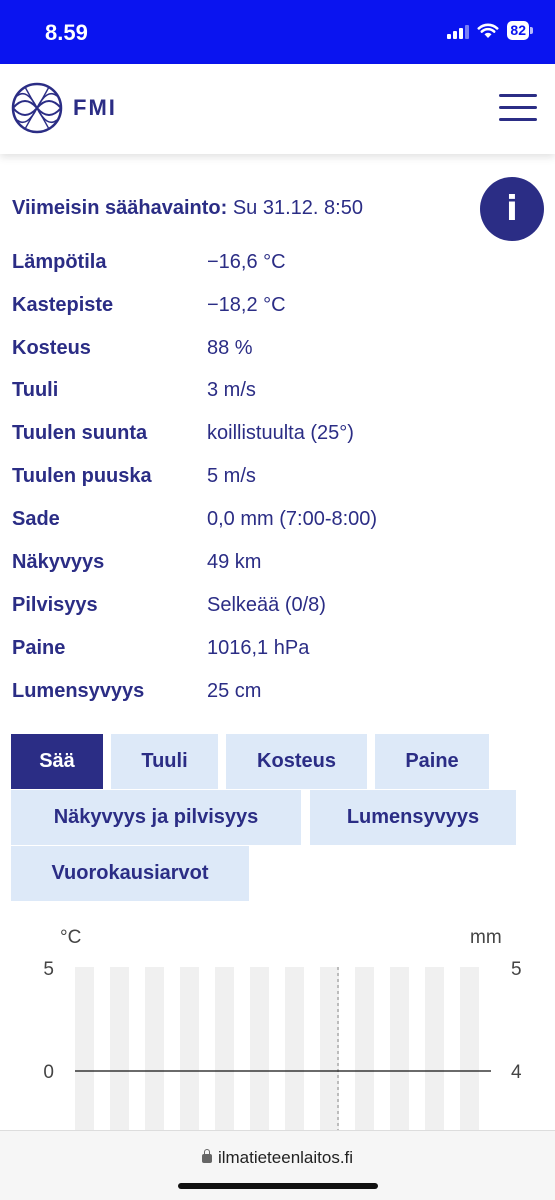 Image resolution: width=555 pixels, height=1200 pixels. I want to click on left-tick-label: 5, so click(48, 969).